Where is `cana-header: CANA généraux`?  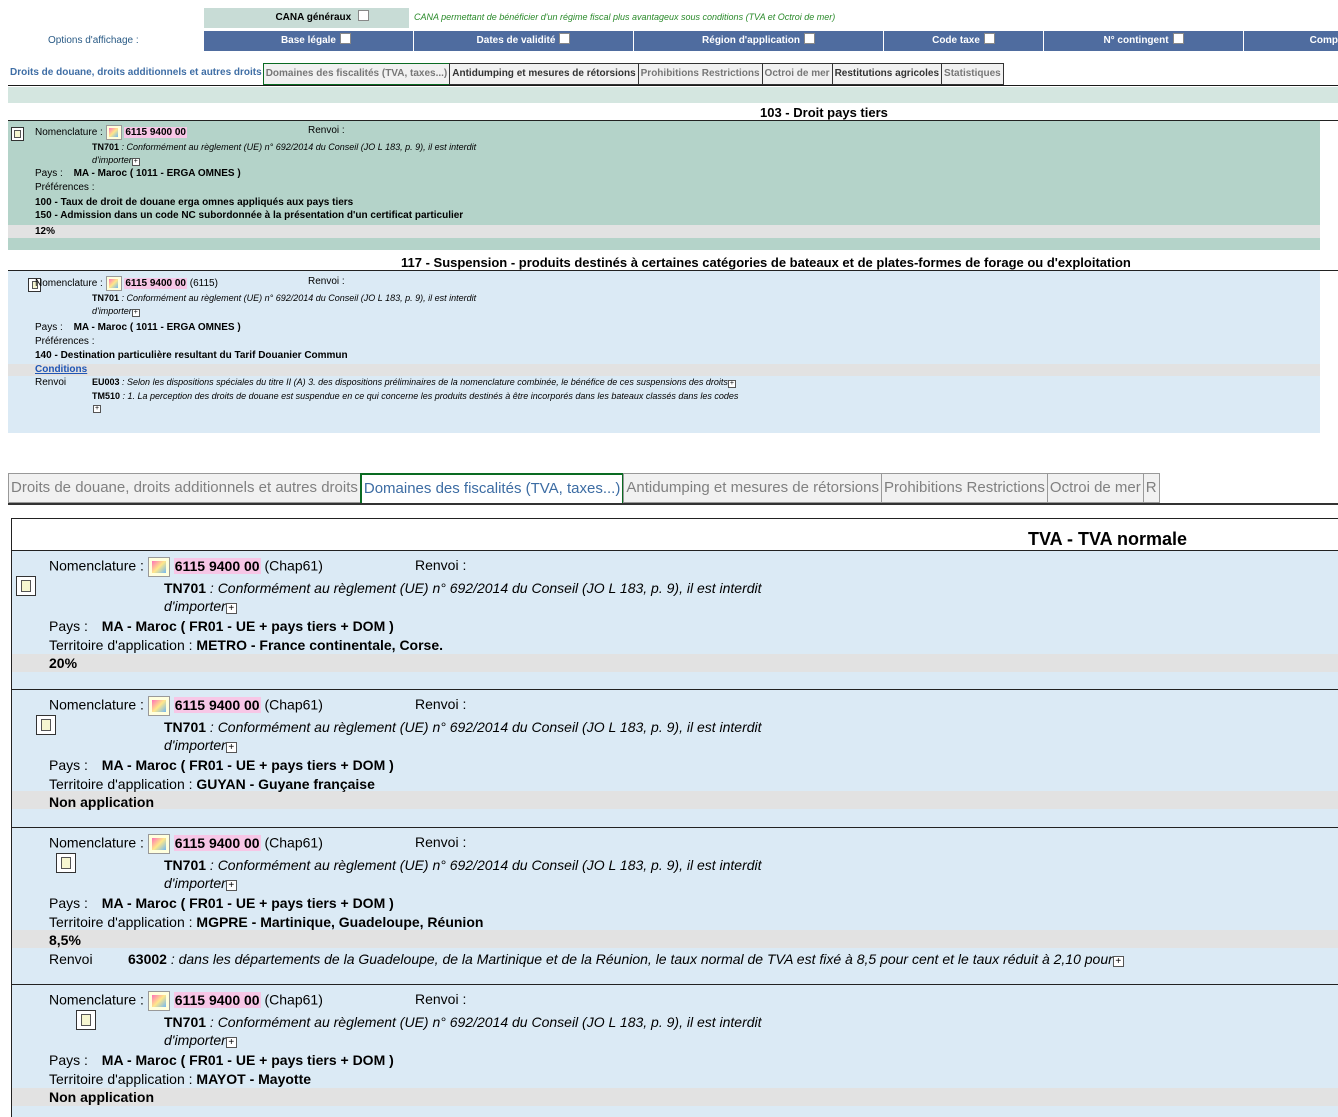
cana-header: CANA généraux is located at coordinates (306, 18).